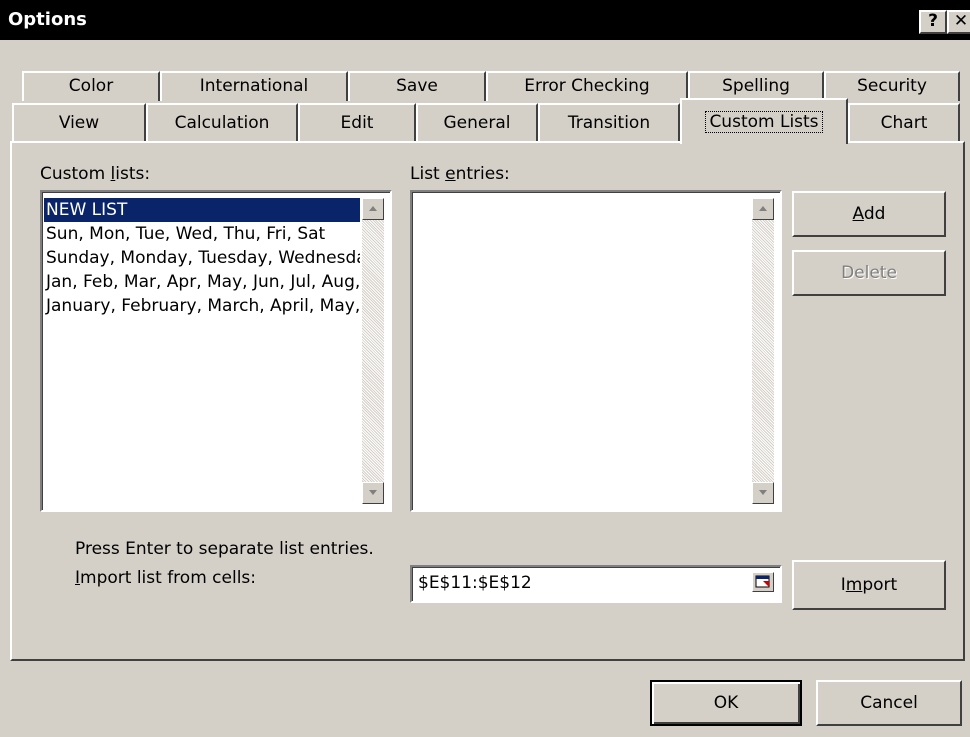 Image resolution: width=970 pixels, height=737 pixels. What do you see at coordinates (47, 19) in the screenshot?
I see `window-title: Options` at bounding box center [47, 19].